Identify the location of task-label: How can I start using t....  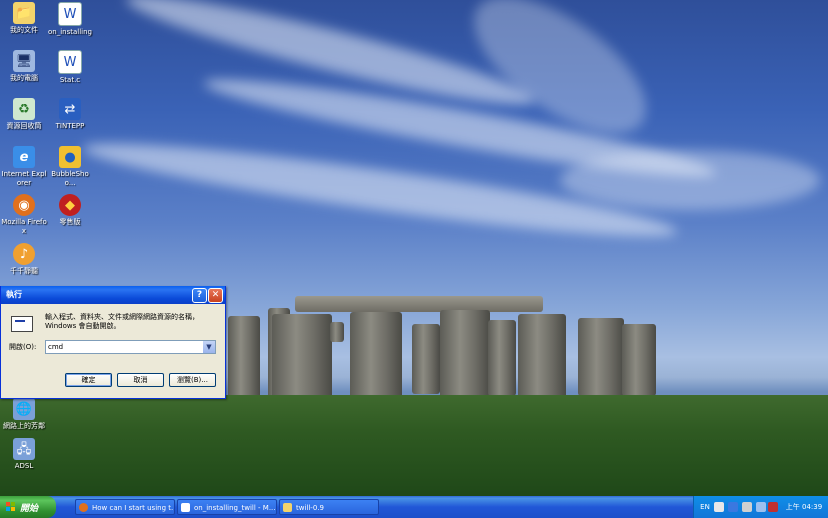
(133, 508).